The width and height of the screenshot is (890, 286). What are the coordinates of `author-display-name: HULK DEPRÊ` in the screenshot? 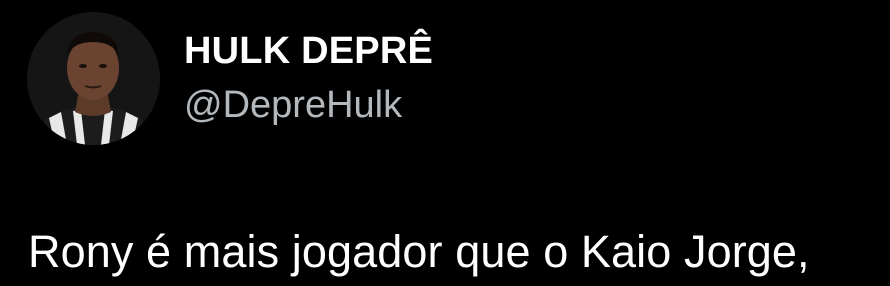 It's located at (308, 51).